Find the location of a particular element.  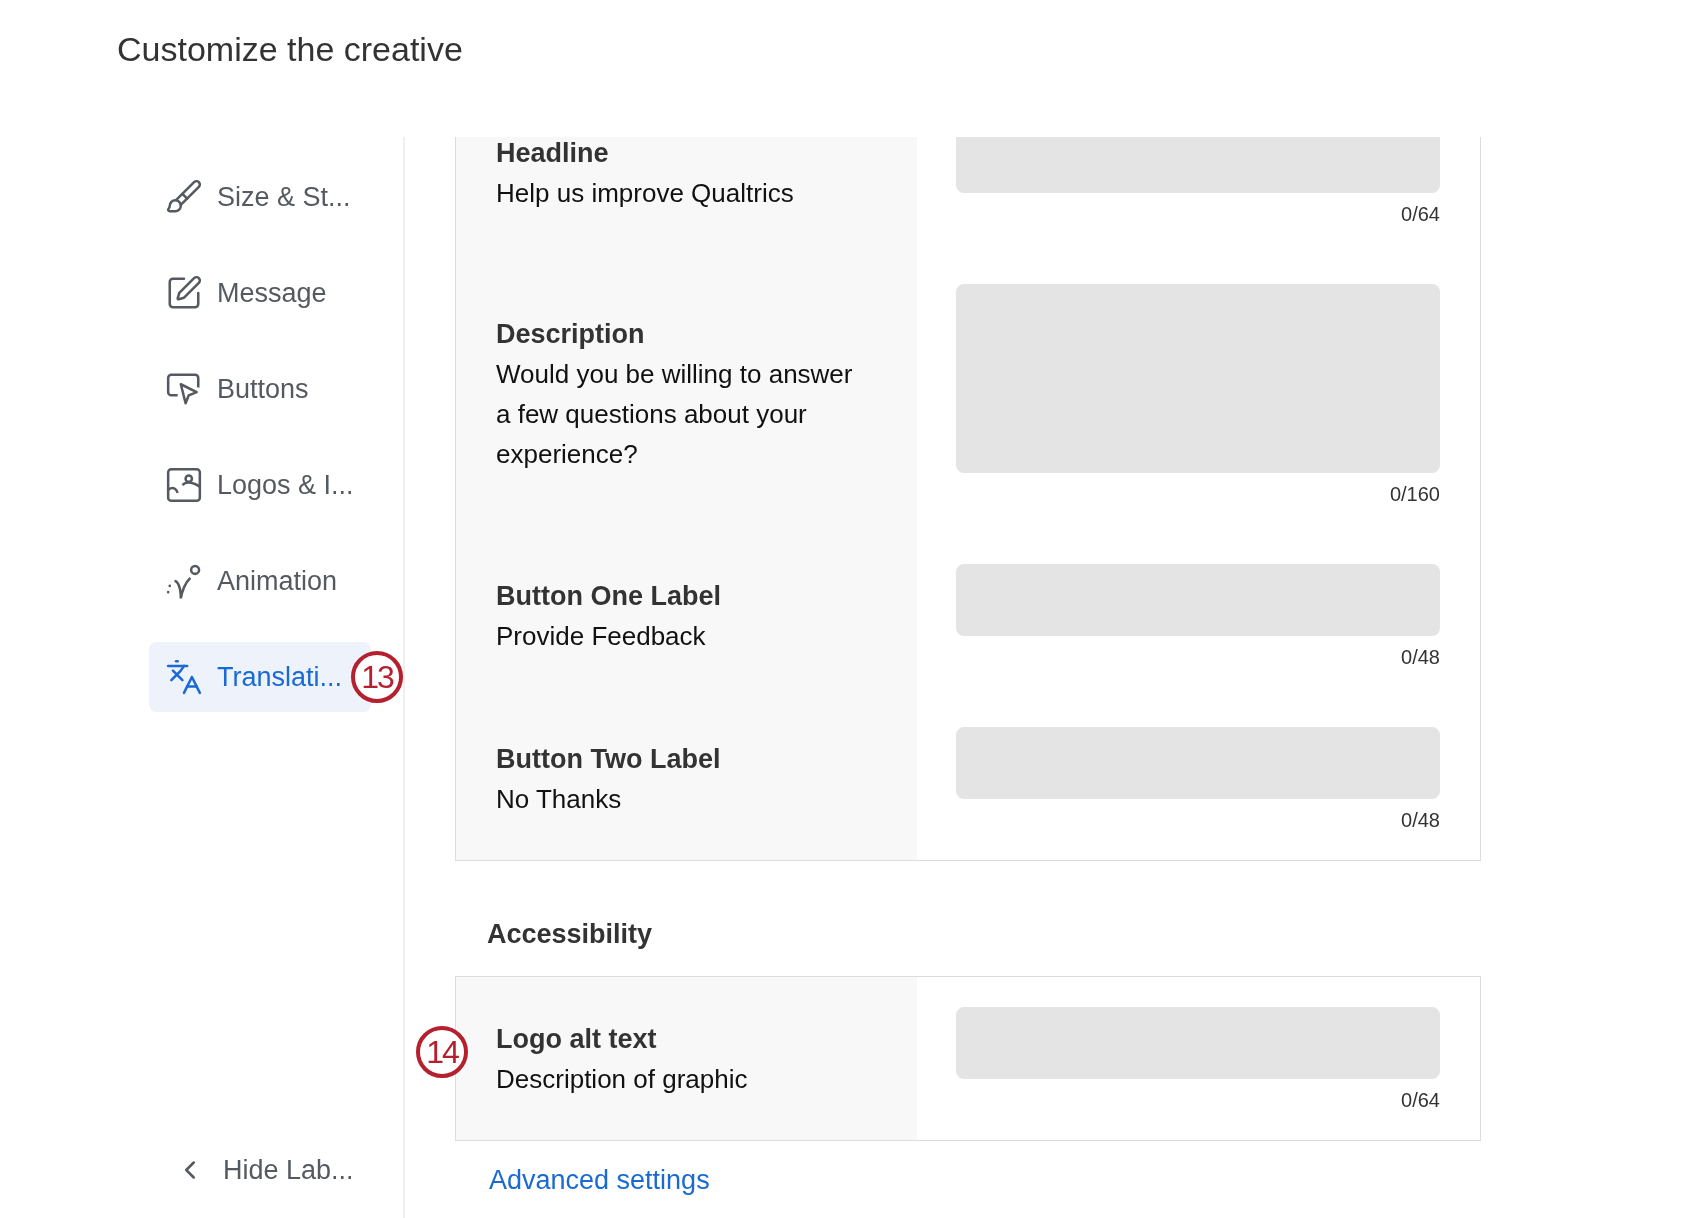

animation-icon is located at coordinates (184, 581).